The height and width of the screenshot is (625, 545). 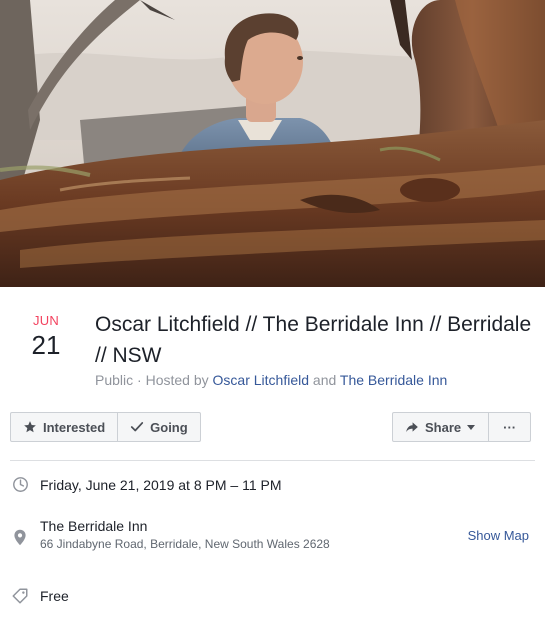 What do you see at coordinates (471, 427) in the screenshot?
I see `caret-down-icon` at bounding box center [471, 427].